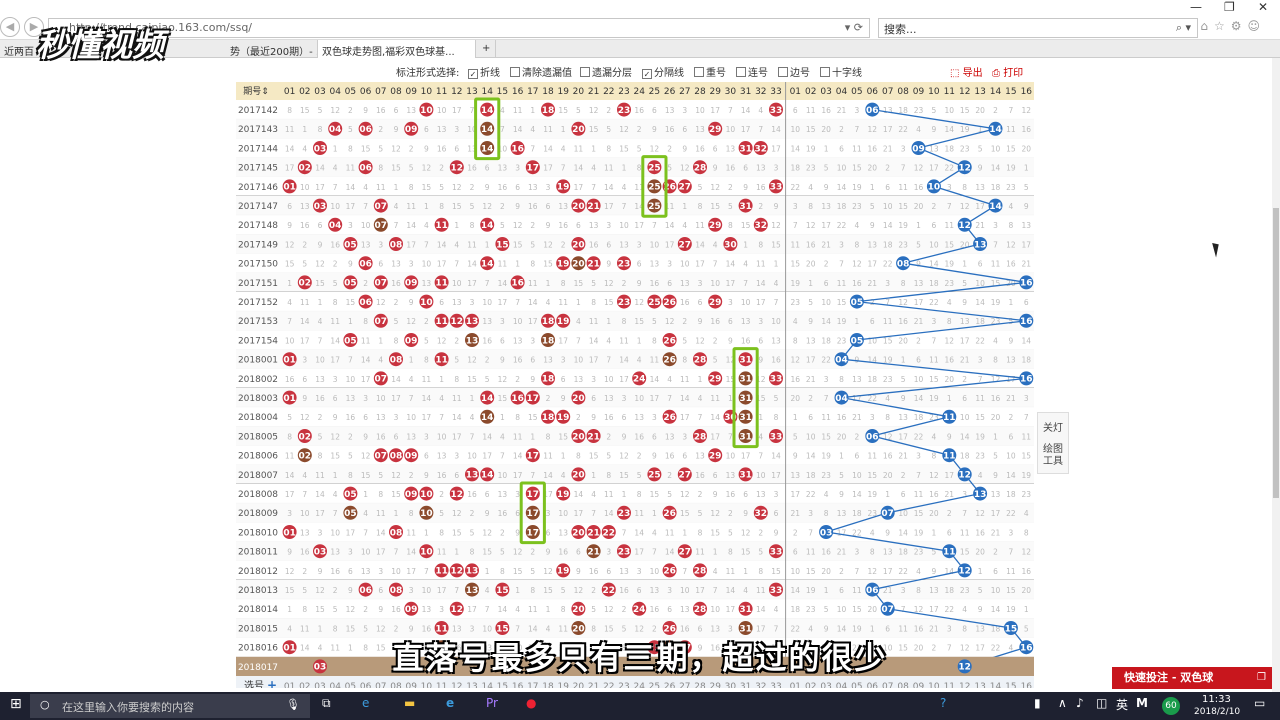 The image size is (1280, 720). I want to click on close-icon: ✕, so click(1263, 7).